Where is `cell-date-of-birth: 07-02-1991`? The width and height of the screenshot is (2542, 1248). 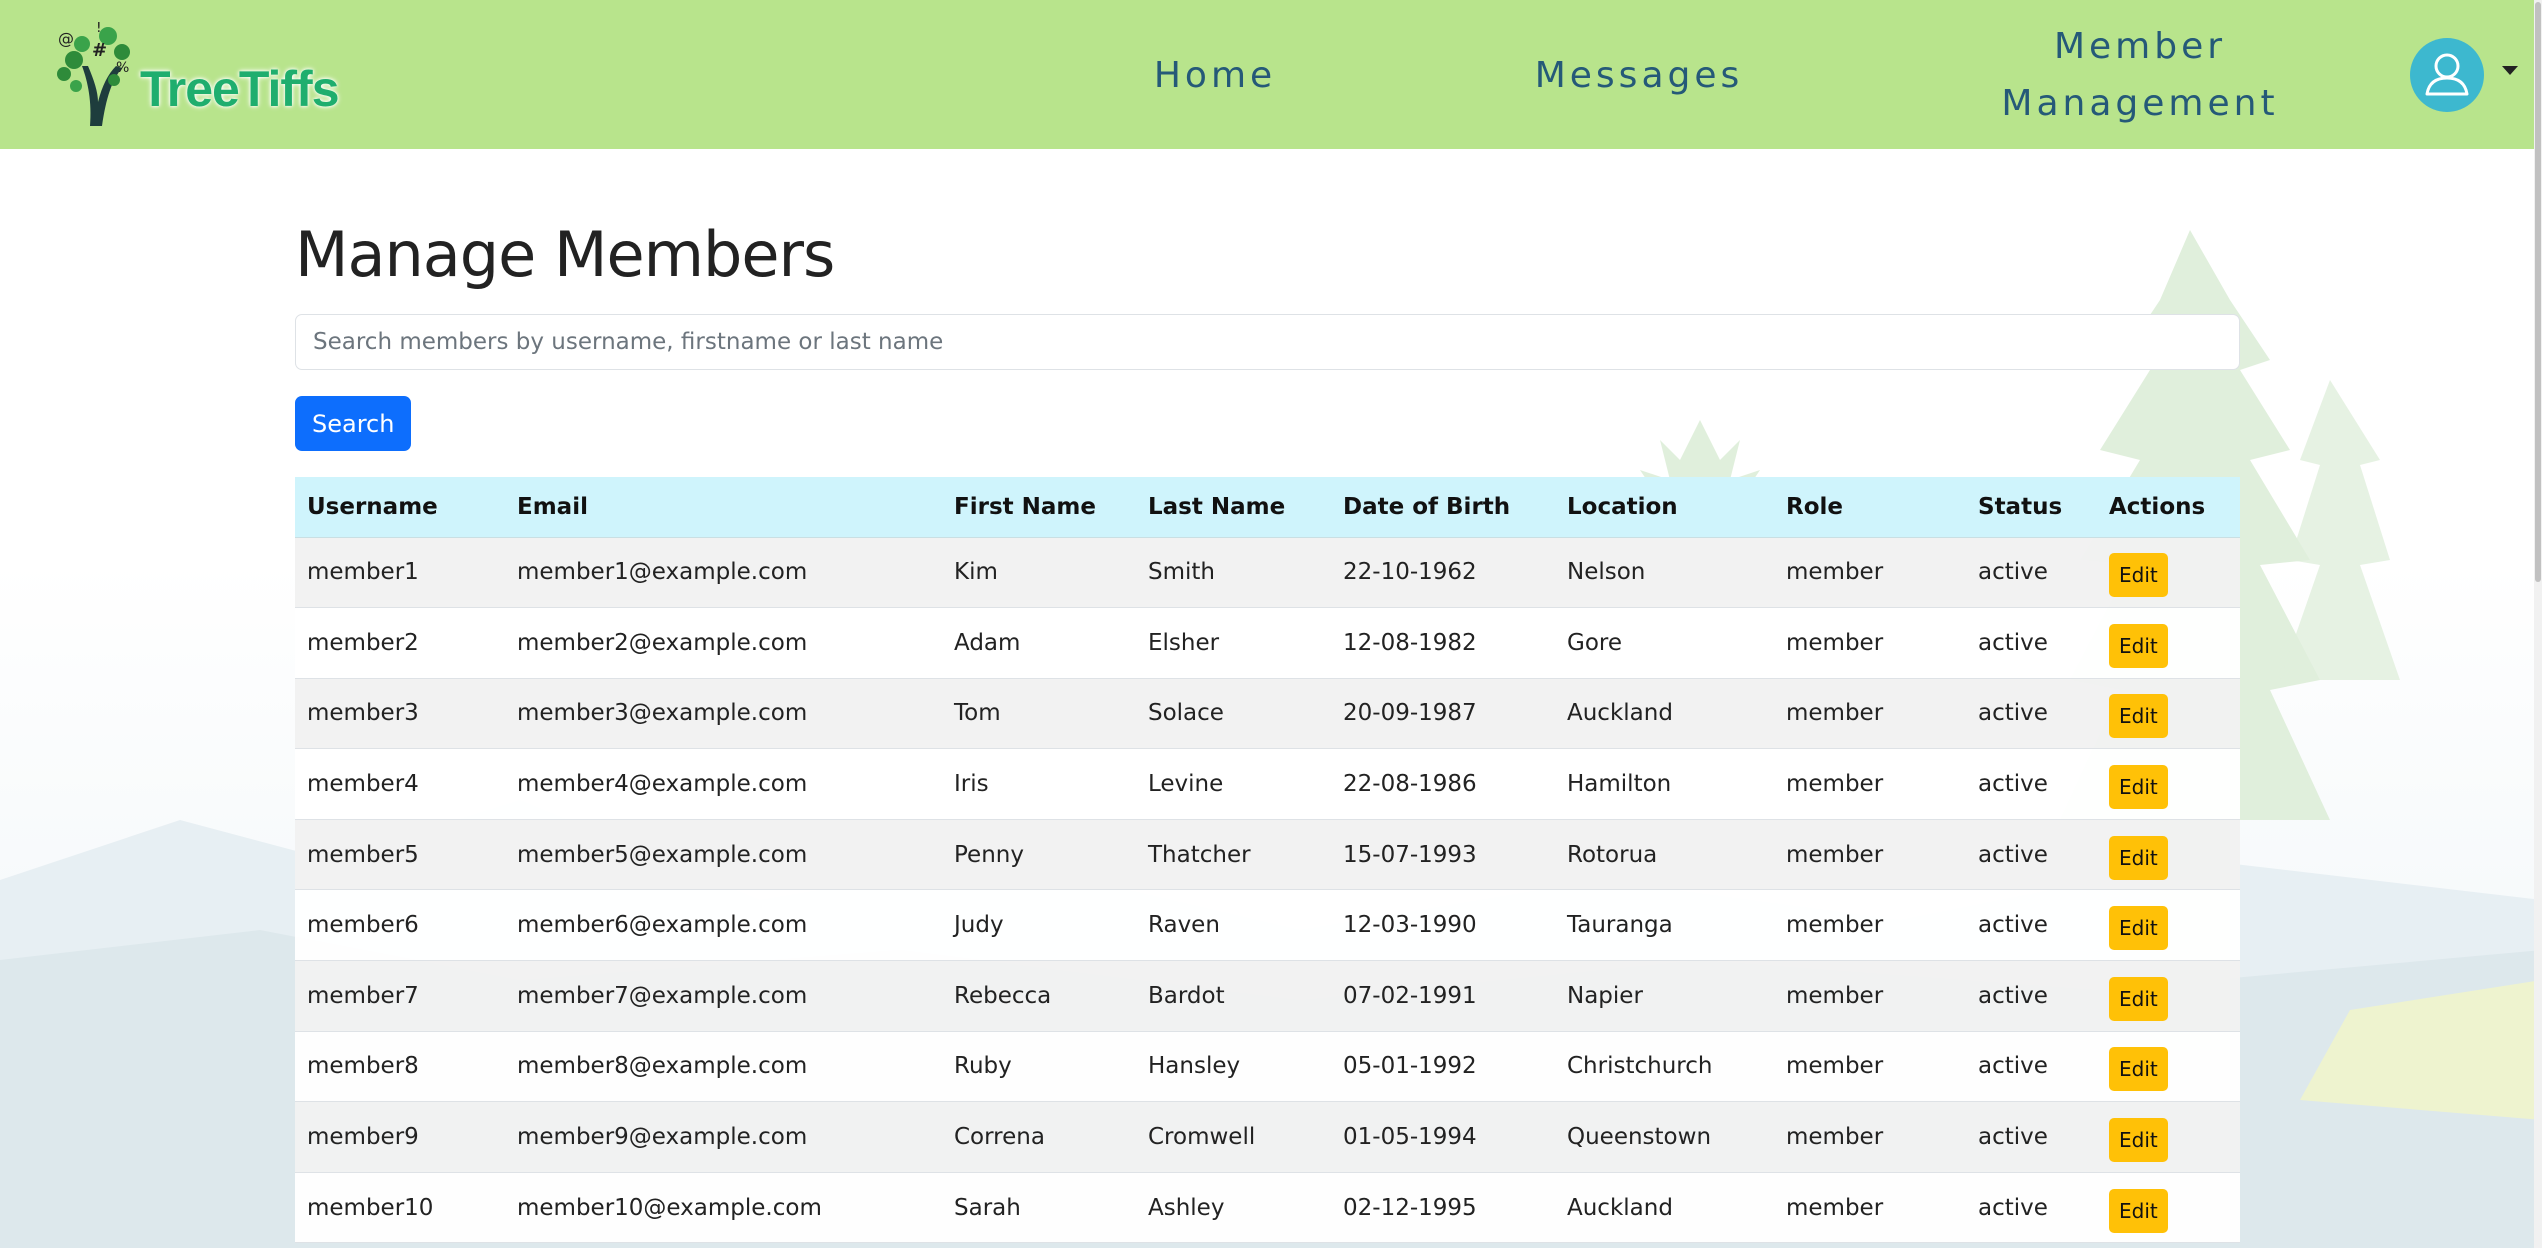 cell-date-of-birth: 07-02-1991 is located at coordinates (1443, 996).